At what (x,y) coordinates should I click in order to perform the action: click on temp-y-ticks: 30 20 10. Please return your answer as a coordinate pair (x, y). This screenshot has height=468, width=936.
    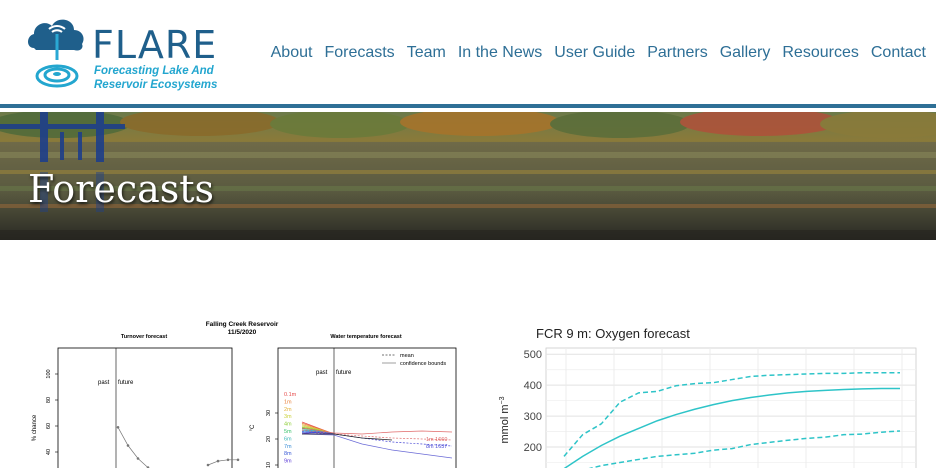
    Looking at the image, I should click on (272, 439).